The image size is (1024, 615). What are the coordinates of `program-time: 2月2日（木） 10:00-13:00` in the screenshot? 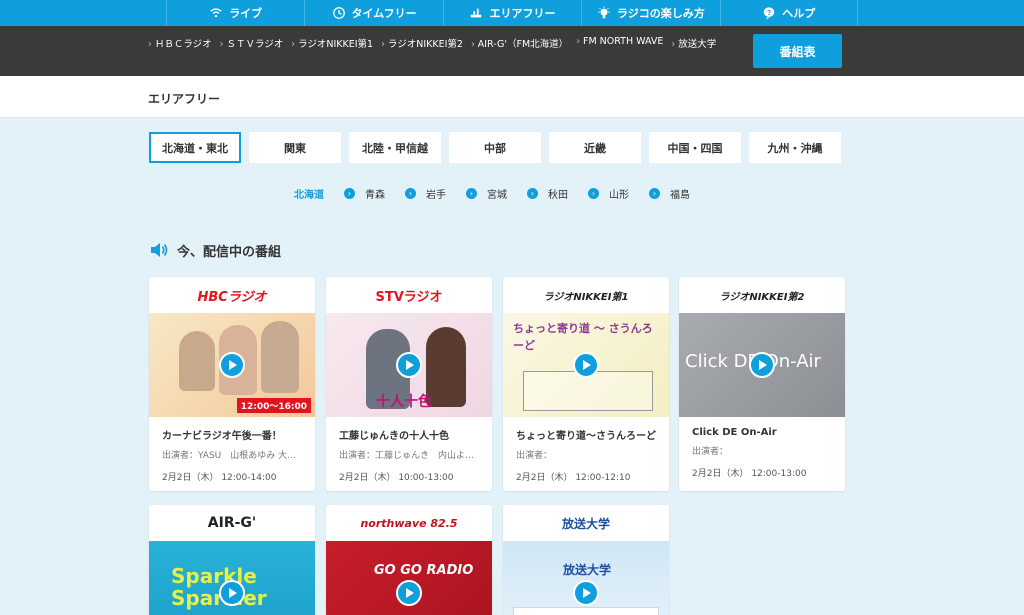 It's located at (396, 478).